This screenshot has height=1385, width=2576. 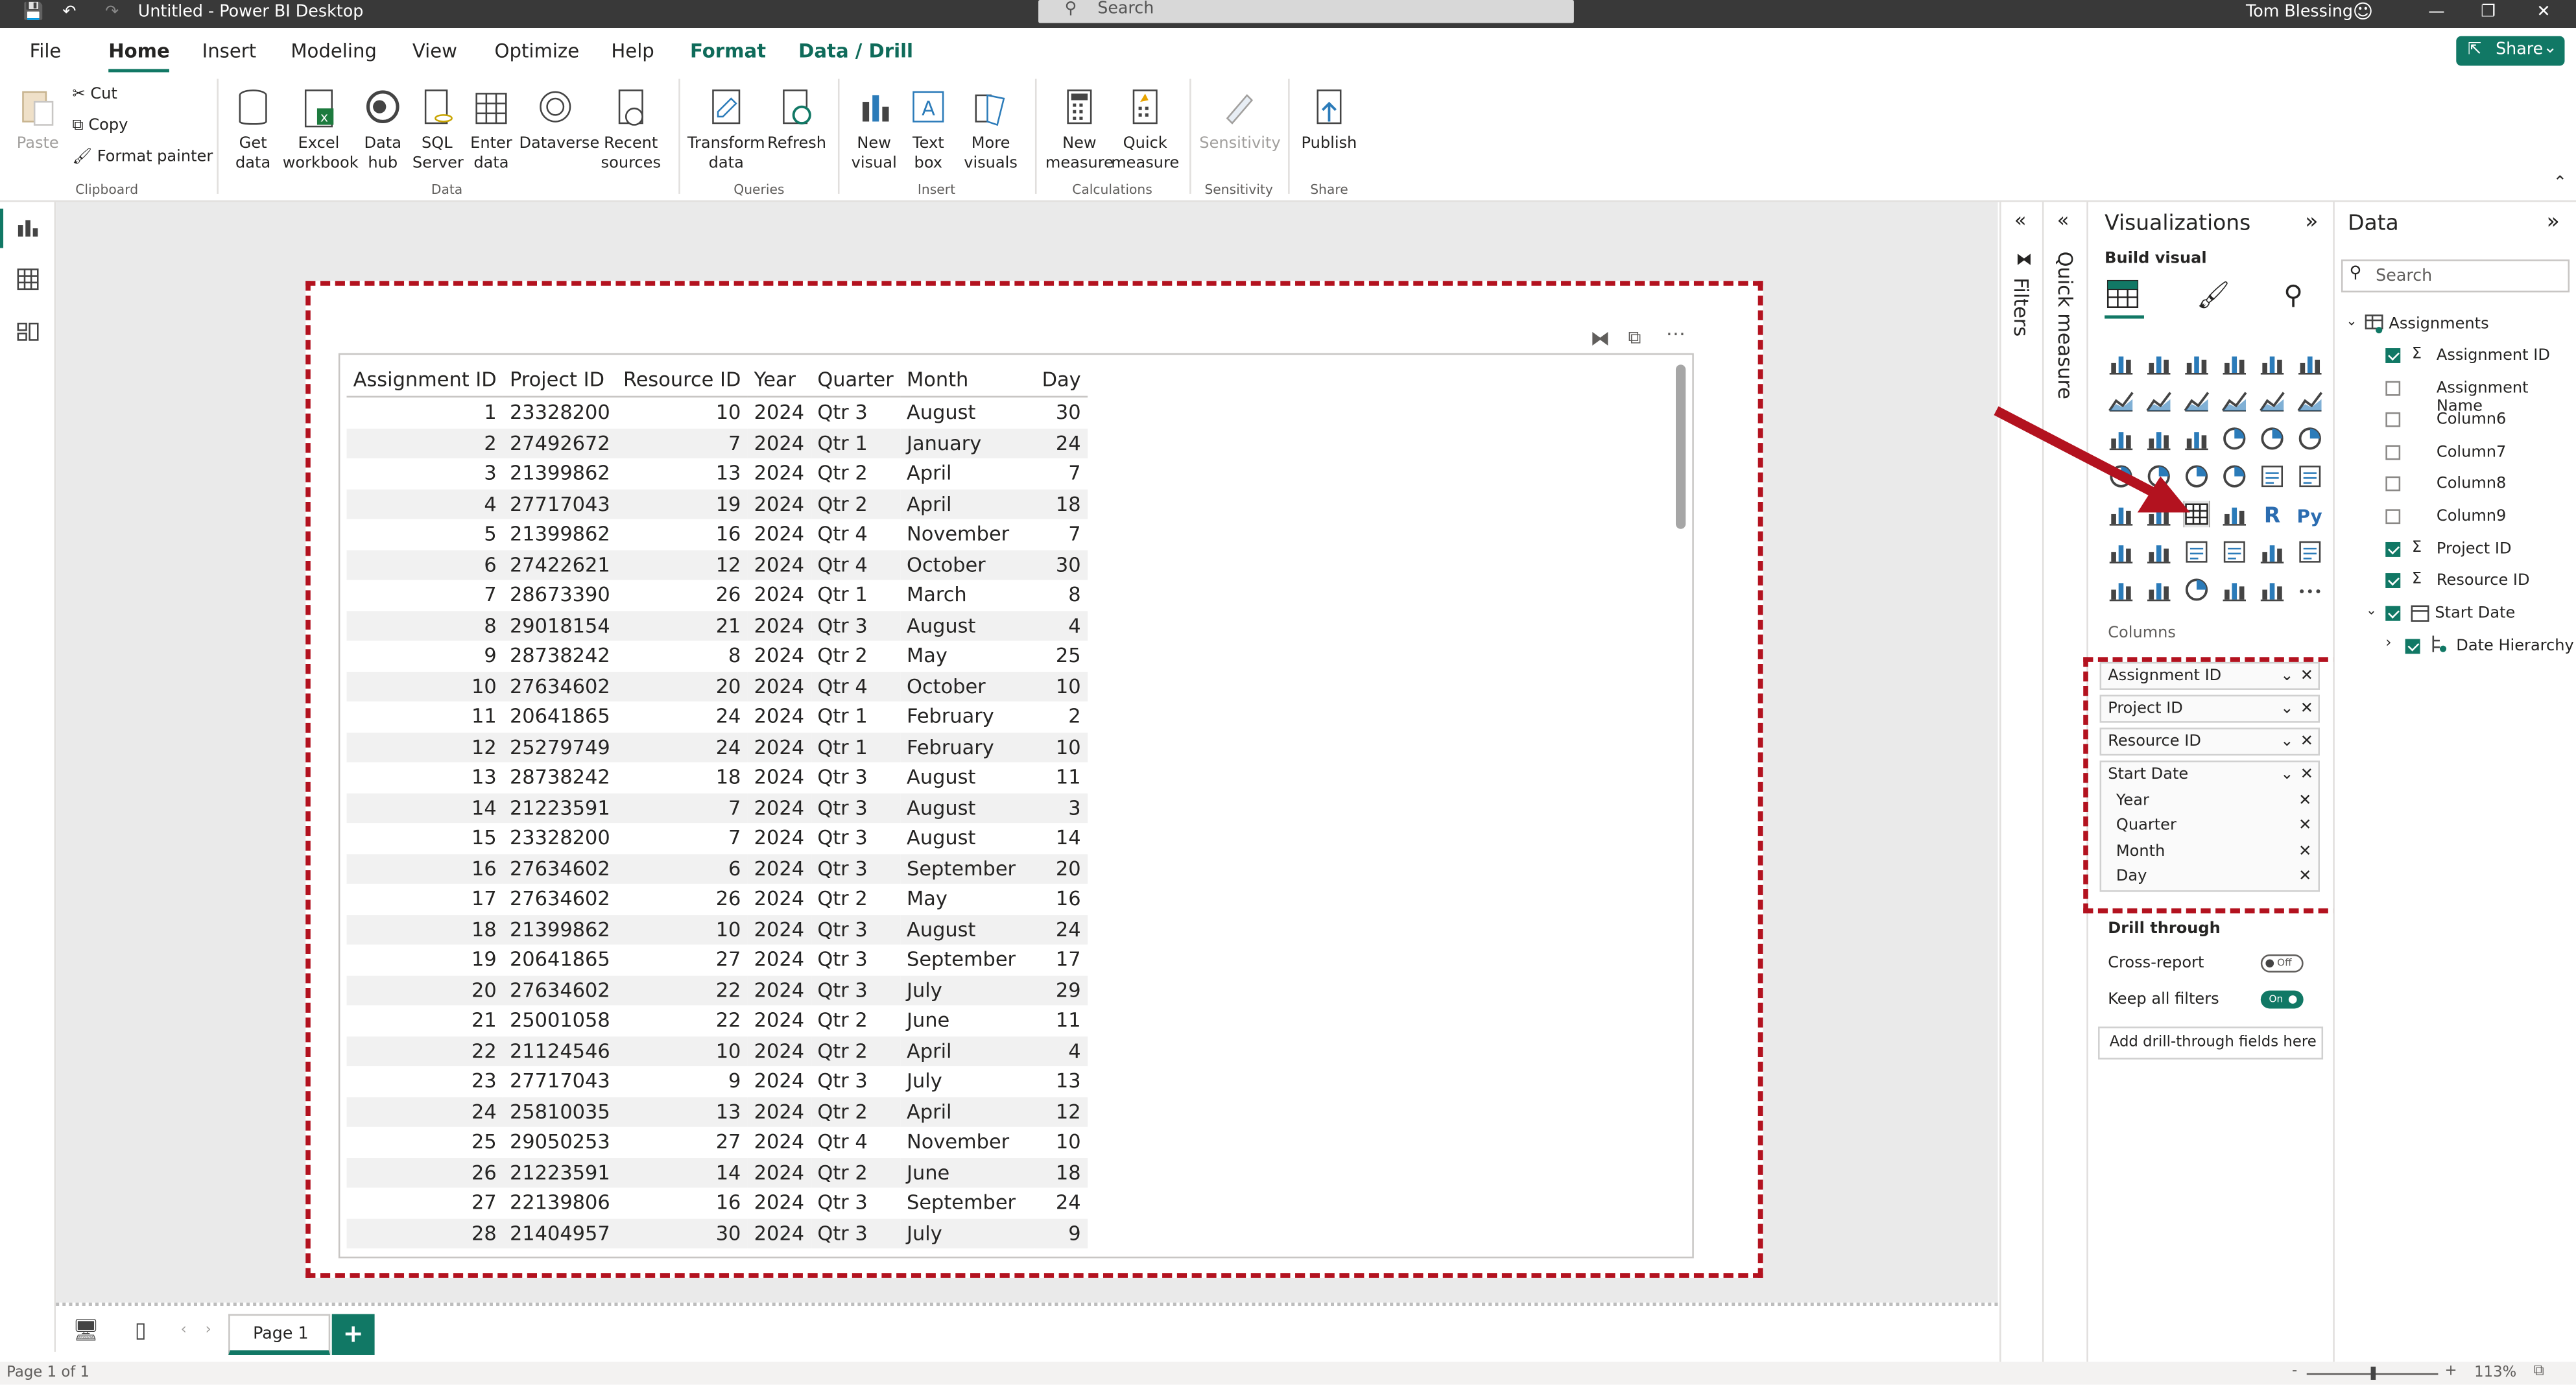 I want to click on stacked-bar-chart-icon, so click(x=2121, y=363).